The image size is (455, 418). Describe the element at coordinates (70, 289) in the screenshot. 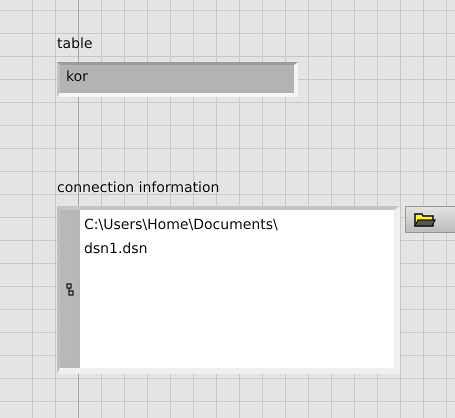

I see `connector-icon` at that location.